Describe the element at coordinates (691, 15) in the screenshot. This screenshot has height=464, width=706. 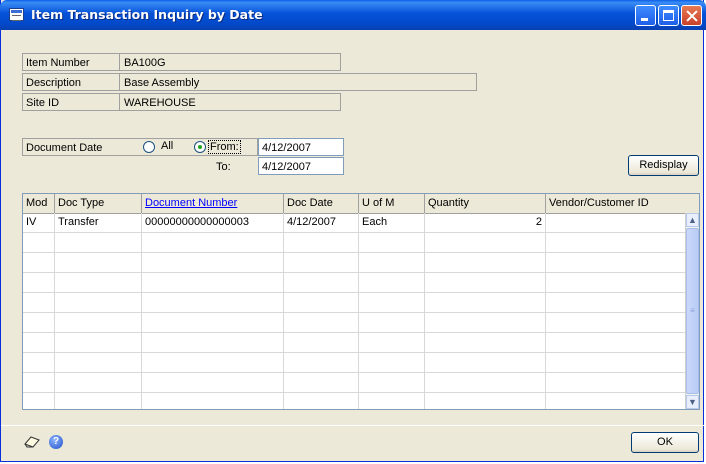
I see `close-button` at that location.